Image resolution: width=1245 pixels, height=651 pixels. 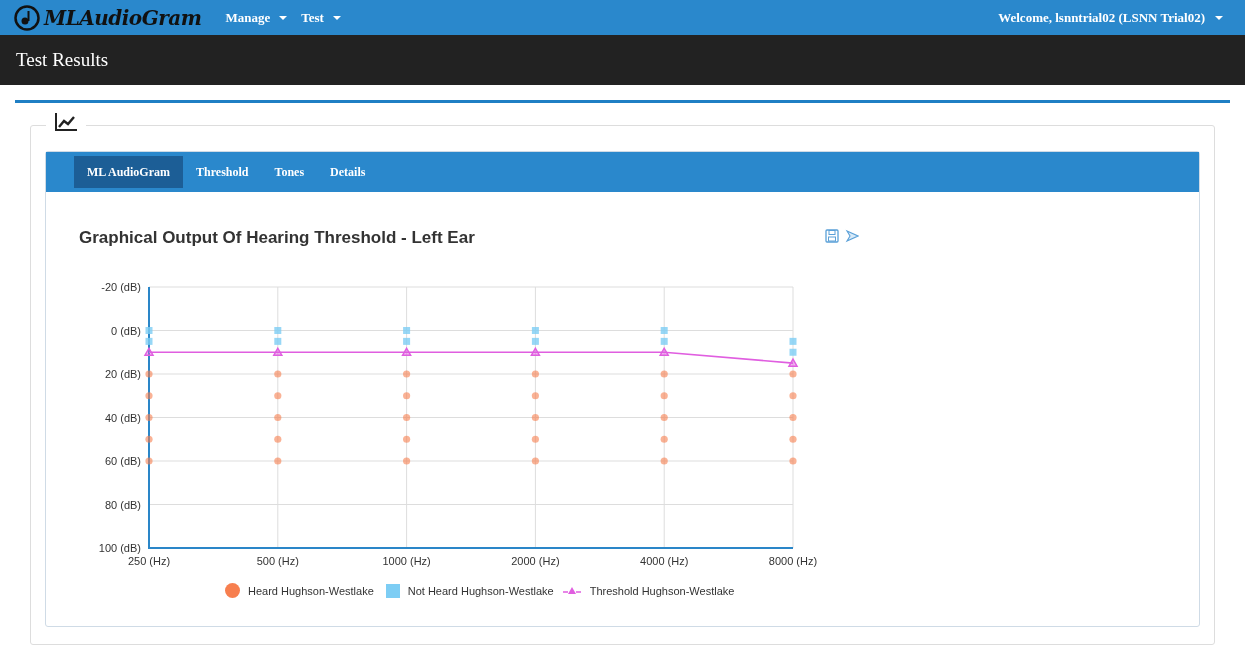 What do you see at coordinates (222, 172) in the screenshot?
I see `tab: Threshold` at bounding box center [222, 172].